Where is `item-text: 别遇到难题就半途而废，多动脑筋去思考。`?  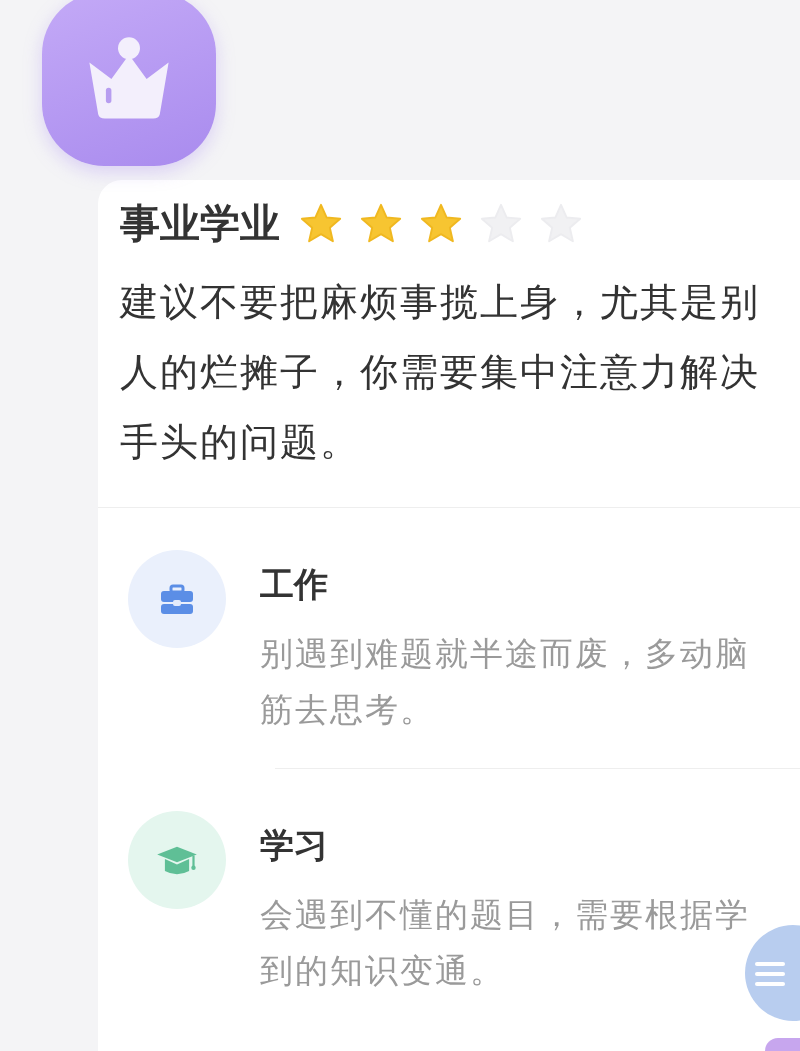 item-text: 别遇到难题就半途而废，多动脑筋去思考。 is located at coordinates (505, 682).